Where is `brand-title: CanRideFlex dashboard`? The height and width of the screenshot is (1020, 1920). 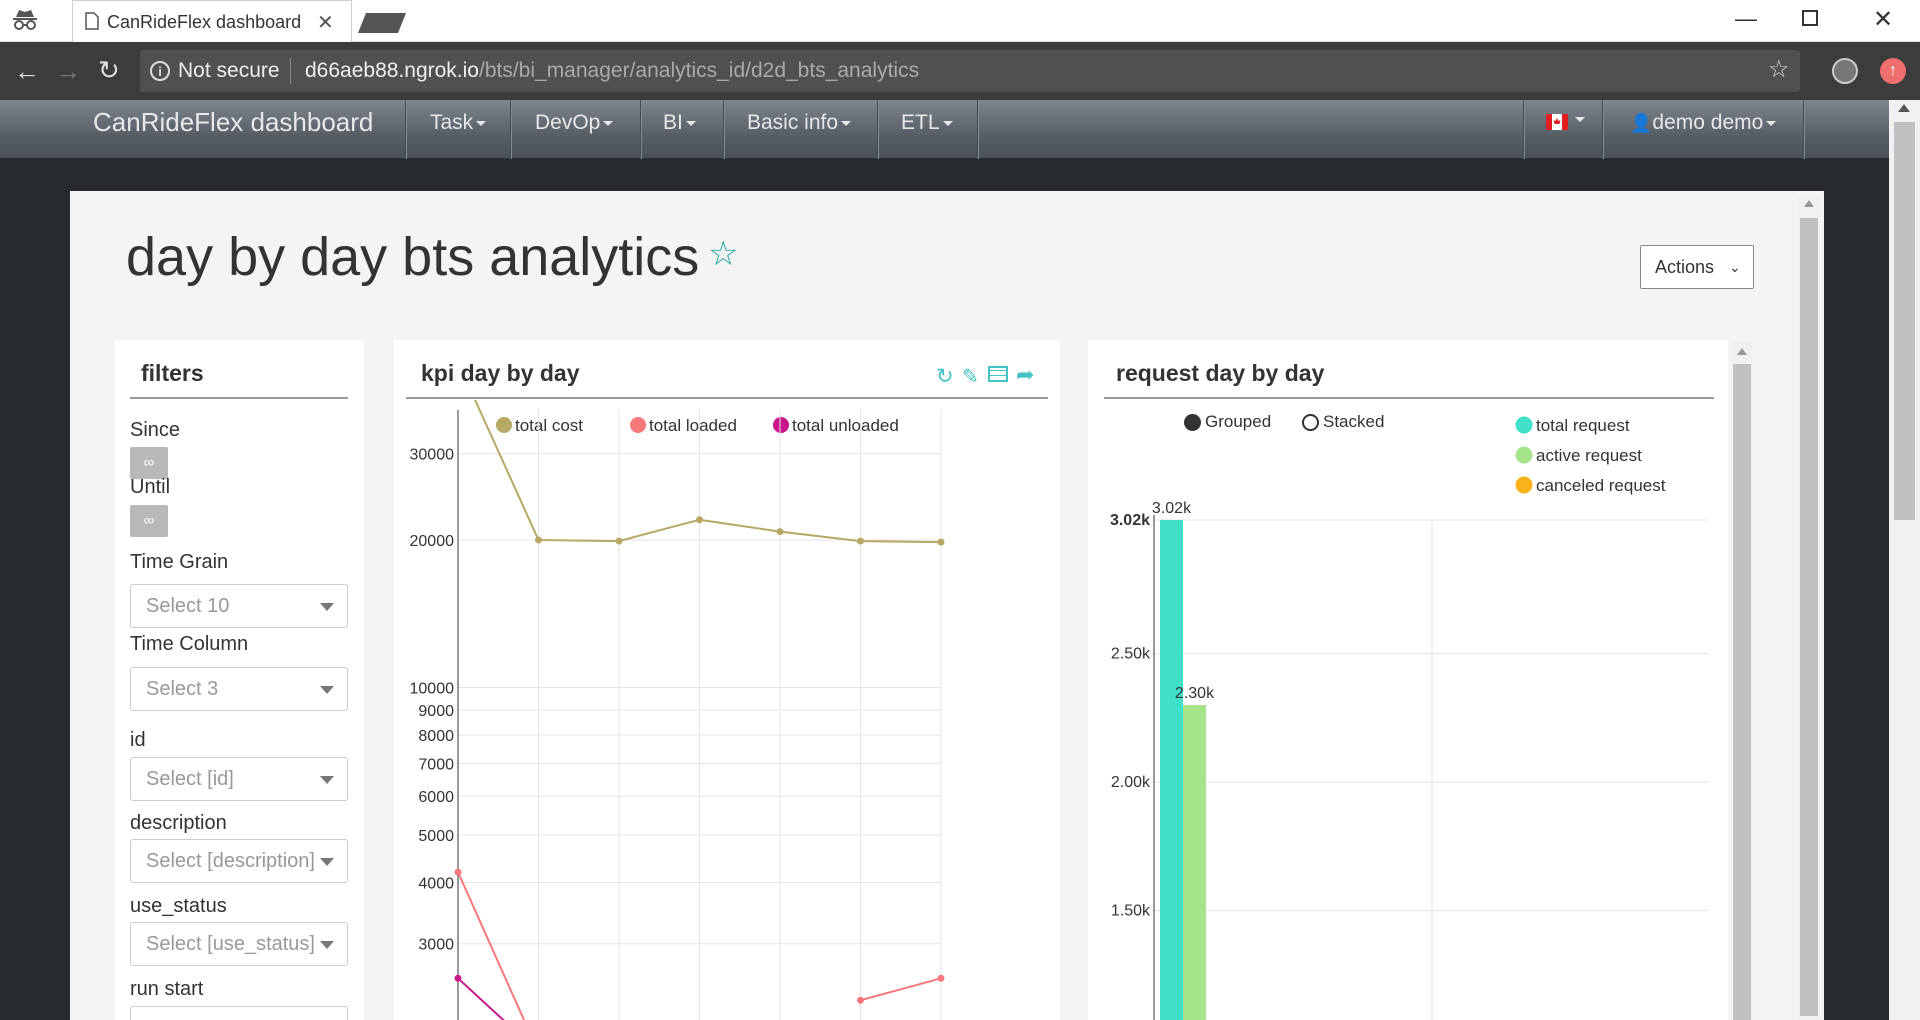
brand-title: CanRideFlex dashboard is located at coordinates (233, 122).